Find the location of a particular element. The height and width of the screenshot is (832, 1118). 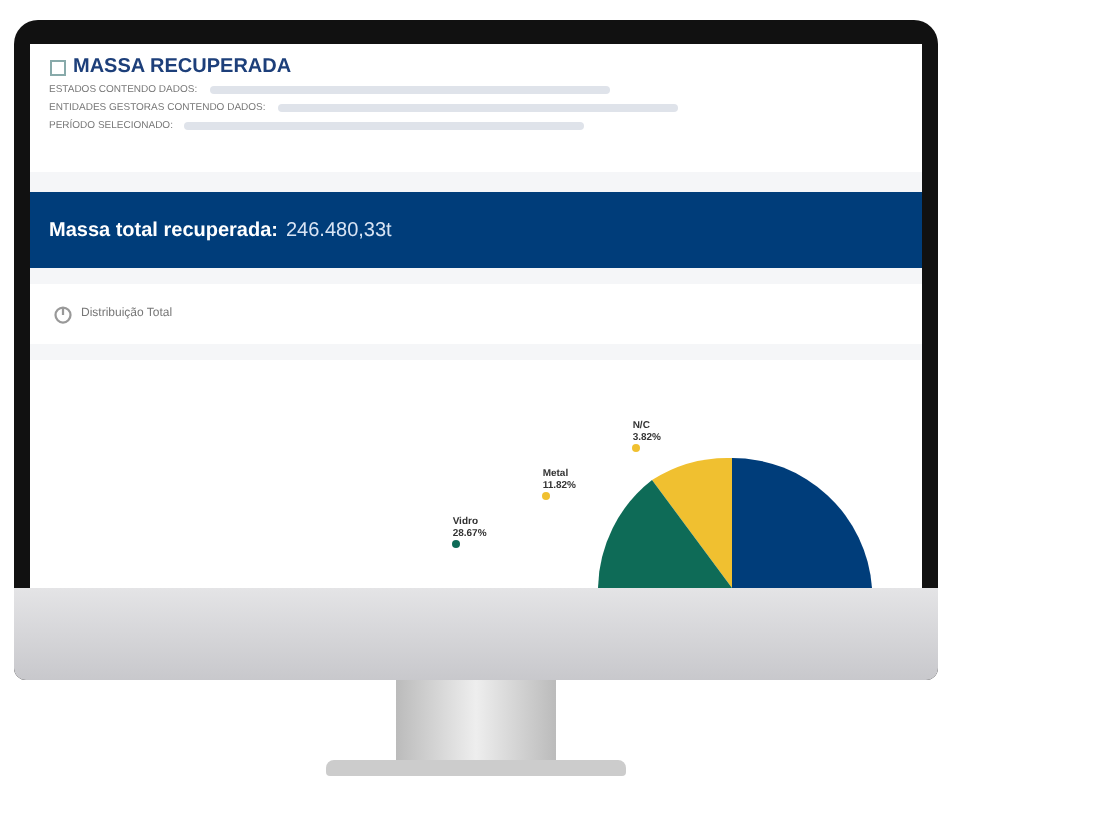

page-title: MASSA RECUPERADA is located at coordinates (182, 67).